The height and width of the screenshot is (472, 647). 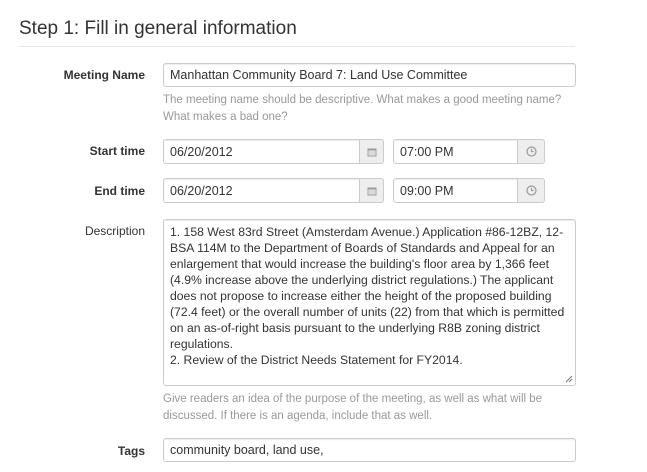 I want to click on tags-label: Tags, so click(x=131, y=451).